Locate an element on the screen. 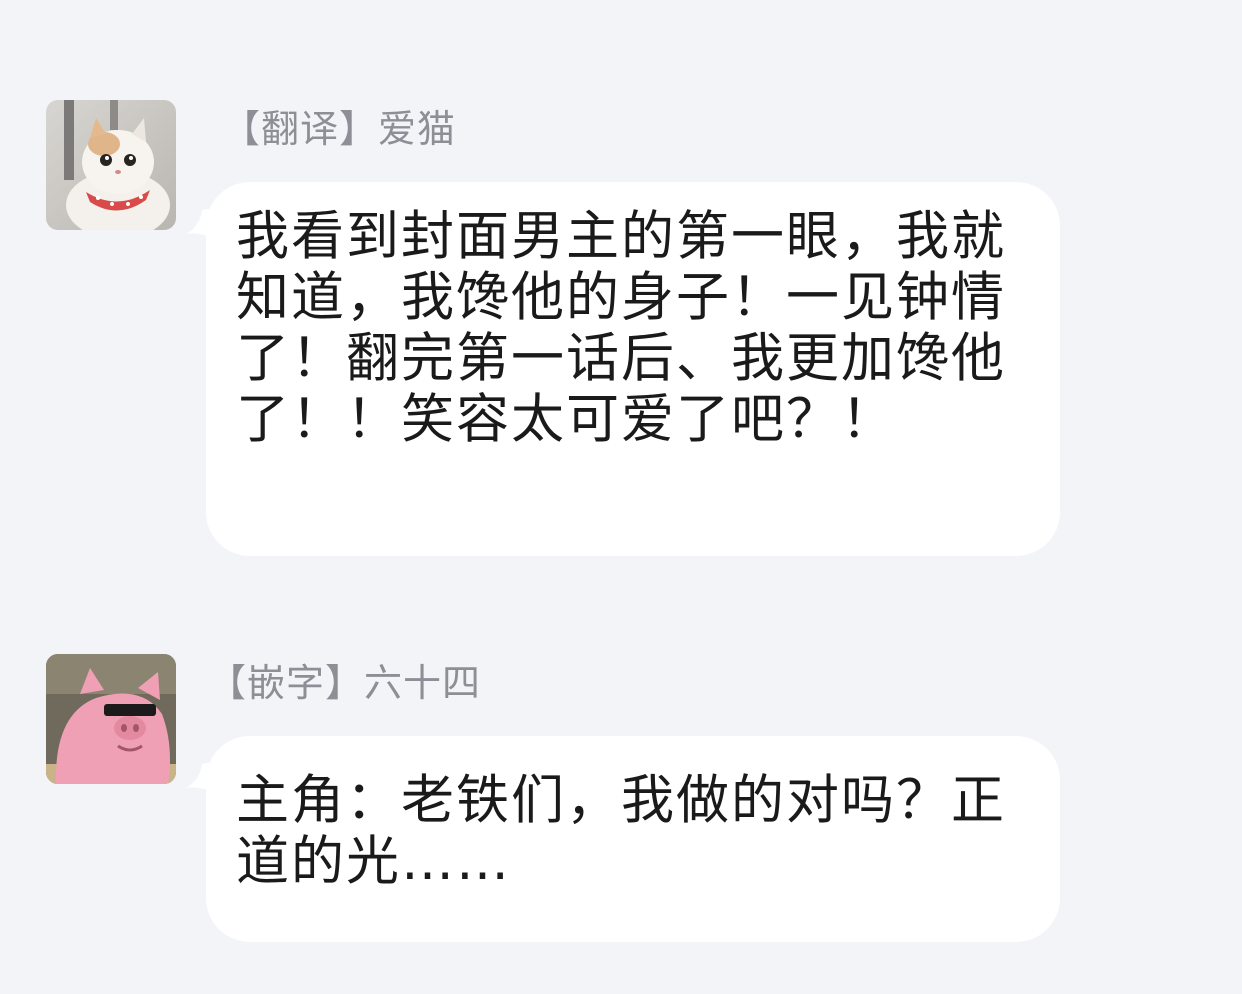  pink-pig-avatar is located at coordinates (111, 719).